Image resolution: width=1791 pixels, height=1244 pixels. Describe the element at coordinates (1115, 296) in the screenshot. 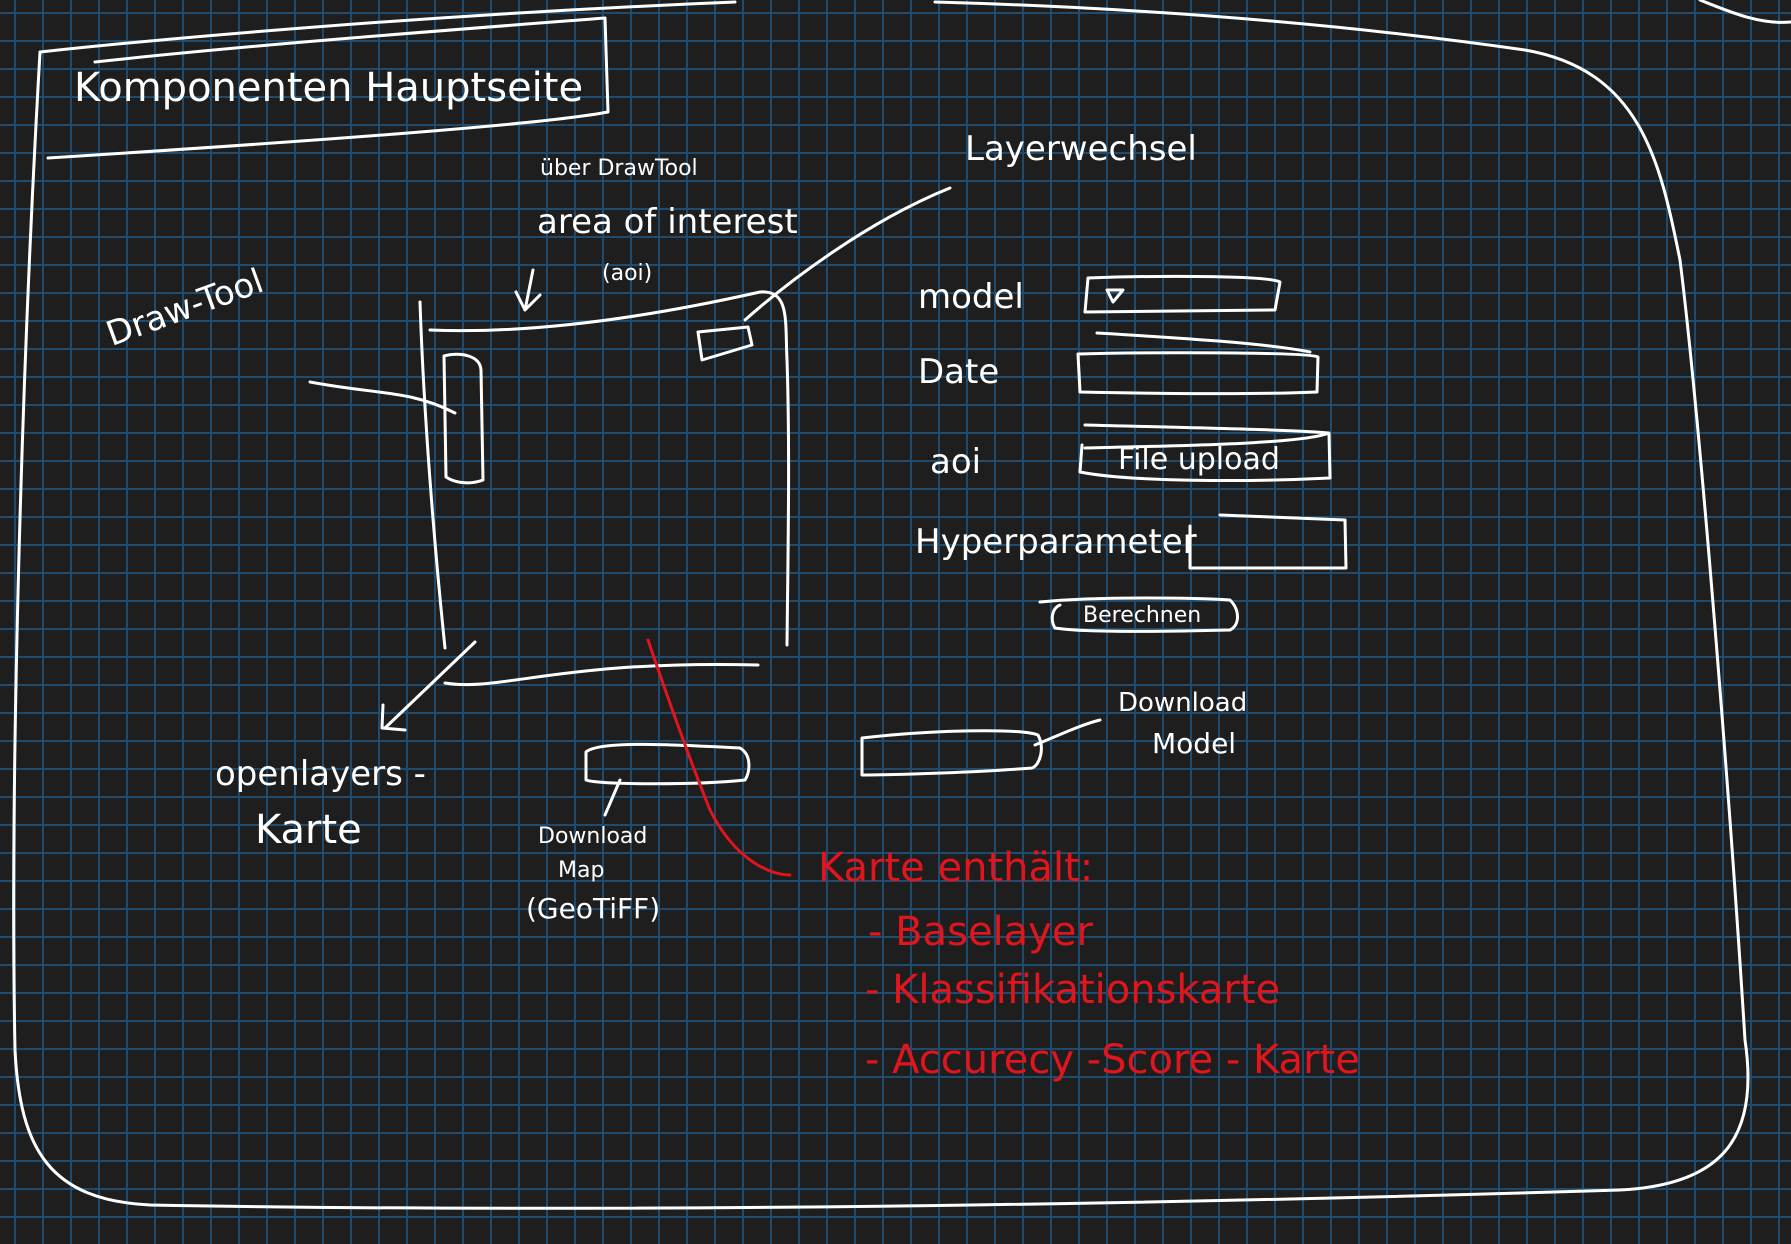

I see `model-select-triangle` at that location.